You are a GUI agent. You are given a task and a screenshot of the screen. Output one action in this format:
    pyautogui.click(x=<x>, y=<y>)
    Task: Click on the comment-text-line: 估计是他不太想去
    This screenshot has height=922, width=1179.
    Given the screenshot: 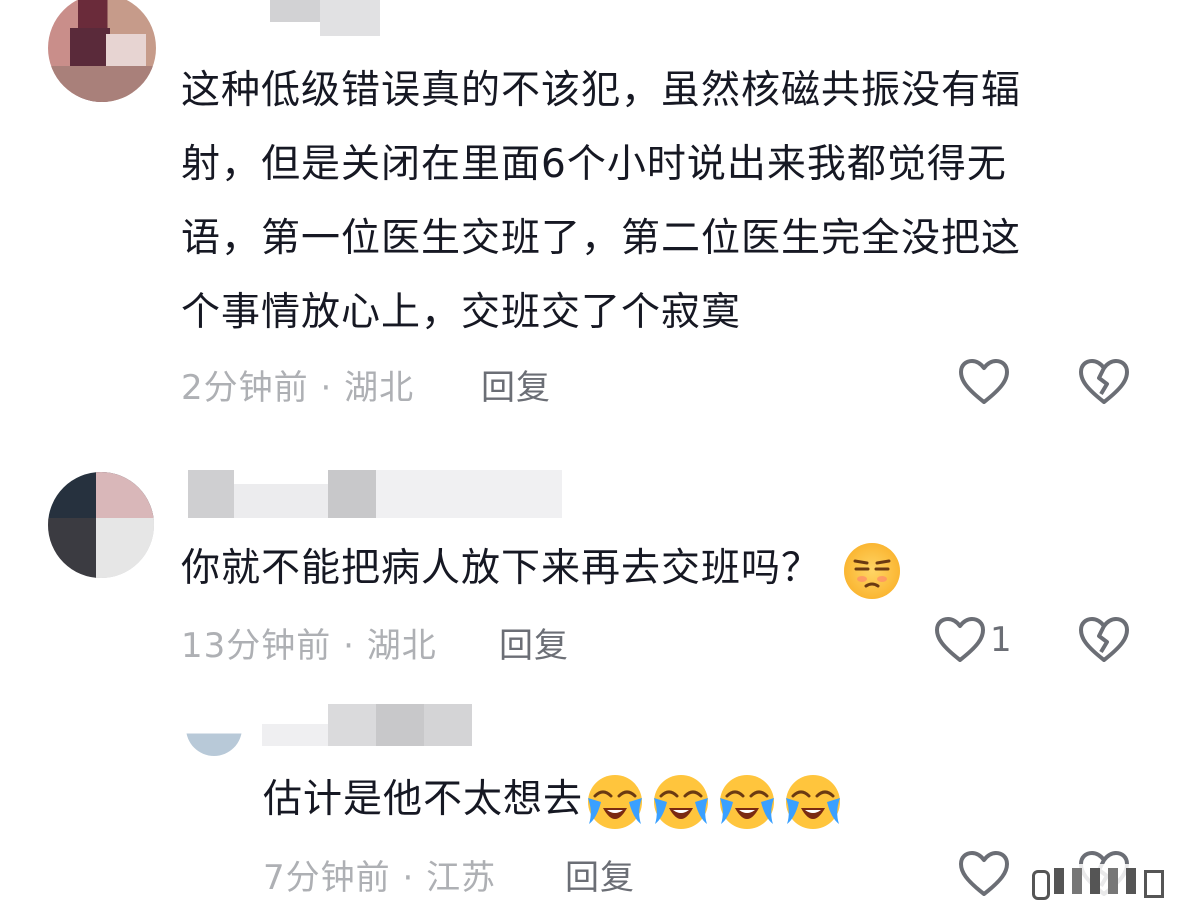 What is the action you would take?
    pyautogui.click(x=423, y=799)
    